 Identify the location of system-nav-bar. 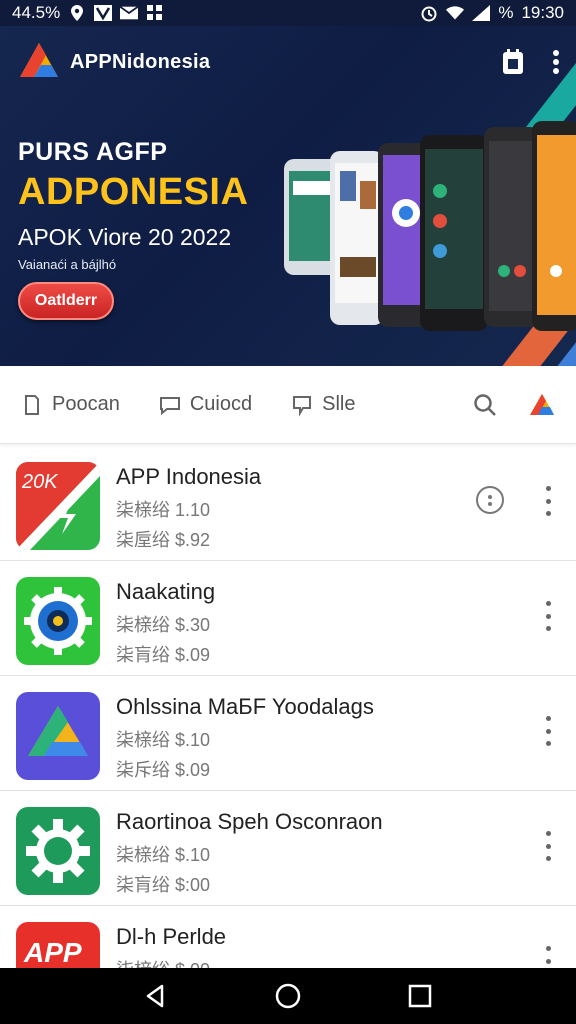
(288, 996).